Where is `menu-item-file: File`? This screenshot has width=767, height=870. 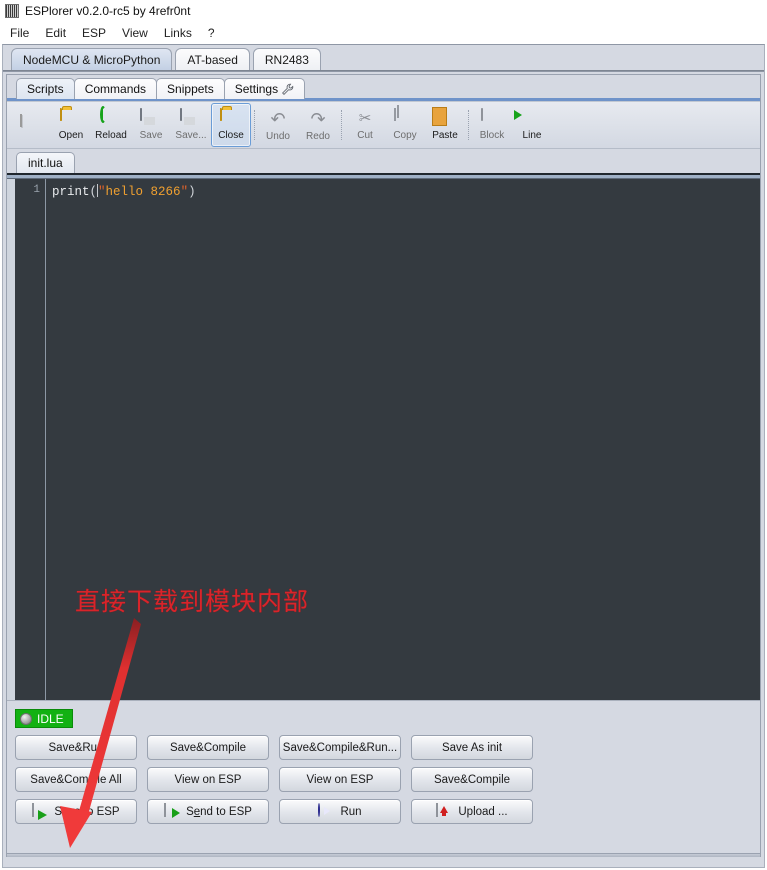
menu-item-file: File is located at coordinates (19, 33).